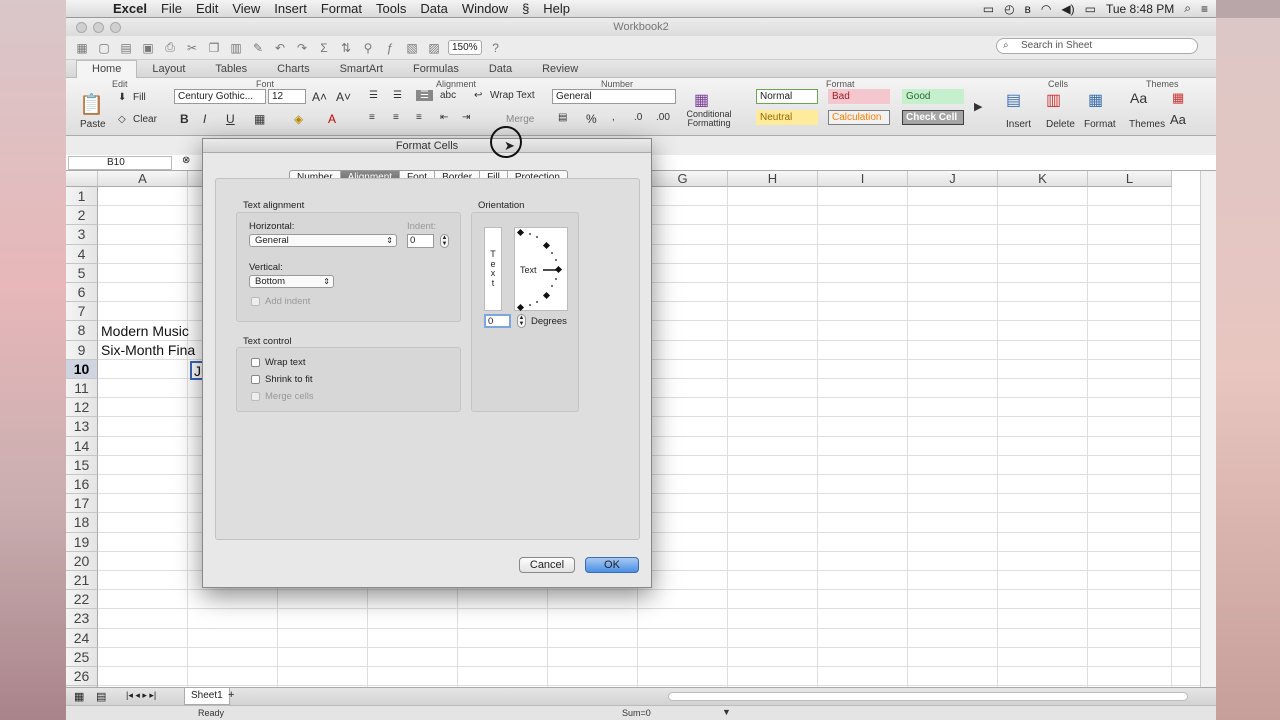 The width and height of the screenshot is (1280, 720). Describe the element at coordinates (207, 696) in the screenshot. I see `sheet-tab: Sheet1` at that location.